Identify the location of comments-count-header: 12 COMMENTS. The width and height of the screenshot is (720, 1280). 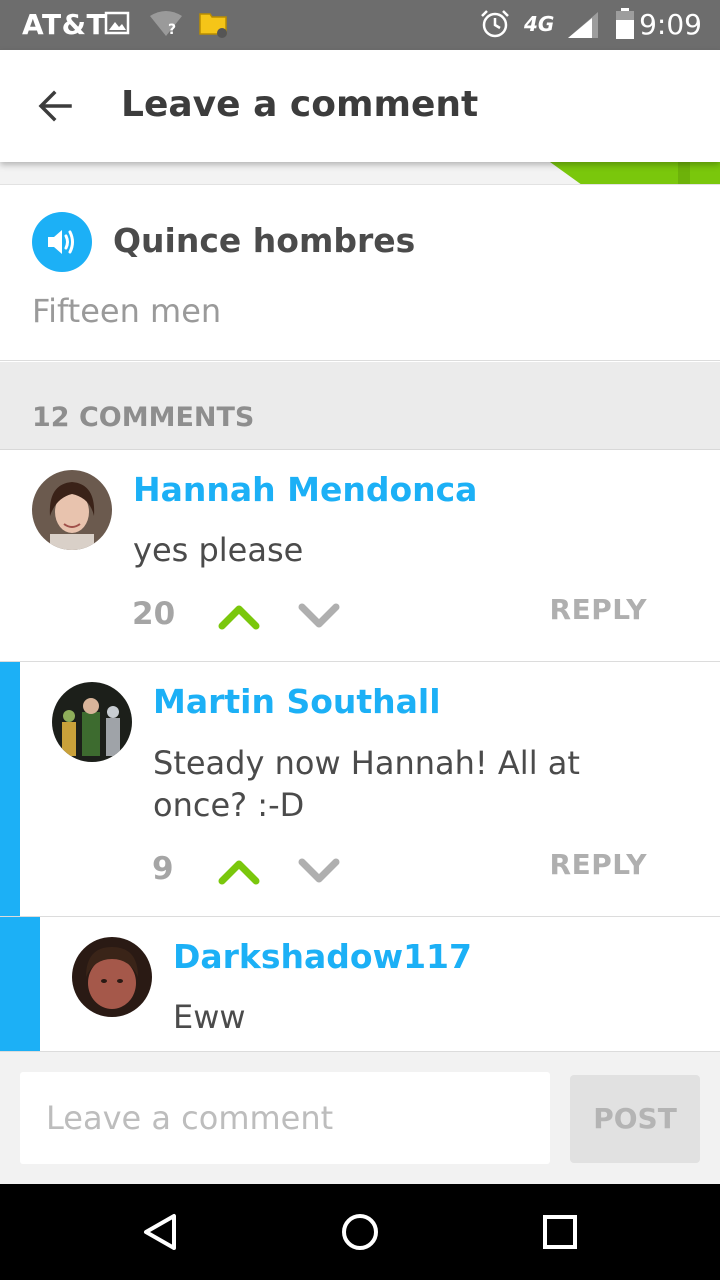
(360, 406).